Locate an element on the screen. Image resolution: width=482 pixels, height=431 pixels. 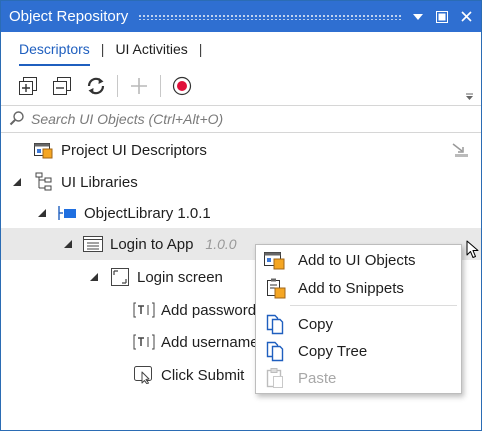
tree-item-ui-libraries: UI Libraries is located at coordinates (241, 182).